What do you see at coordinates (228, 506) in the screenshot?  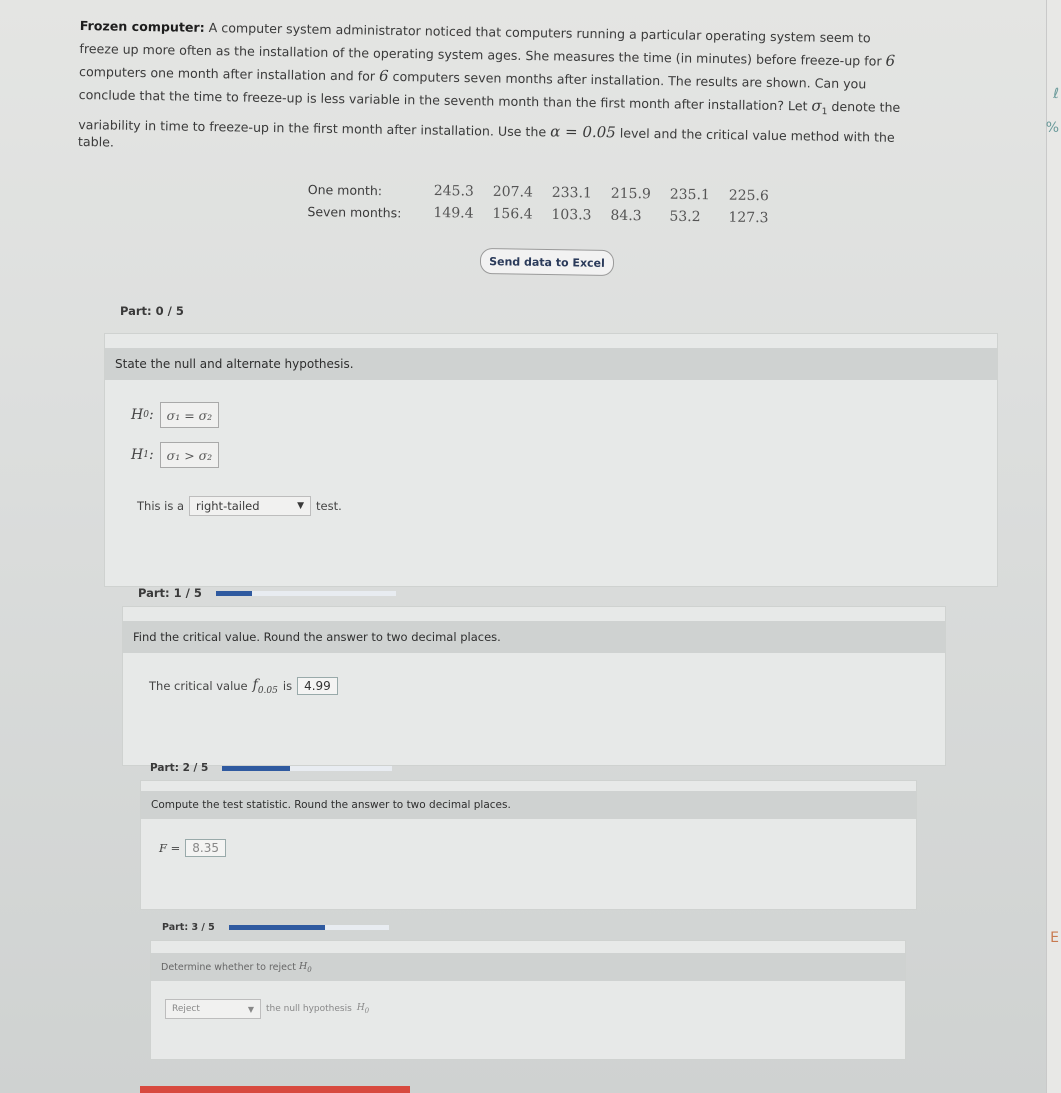 I see `tail-select-value: right-tailed` at bounding box center [228, 506].